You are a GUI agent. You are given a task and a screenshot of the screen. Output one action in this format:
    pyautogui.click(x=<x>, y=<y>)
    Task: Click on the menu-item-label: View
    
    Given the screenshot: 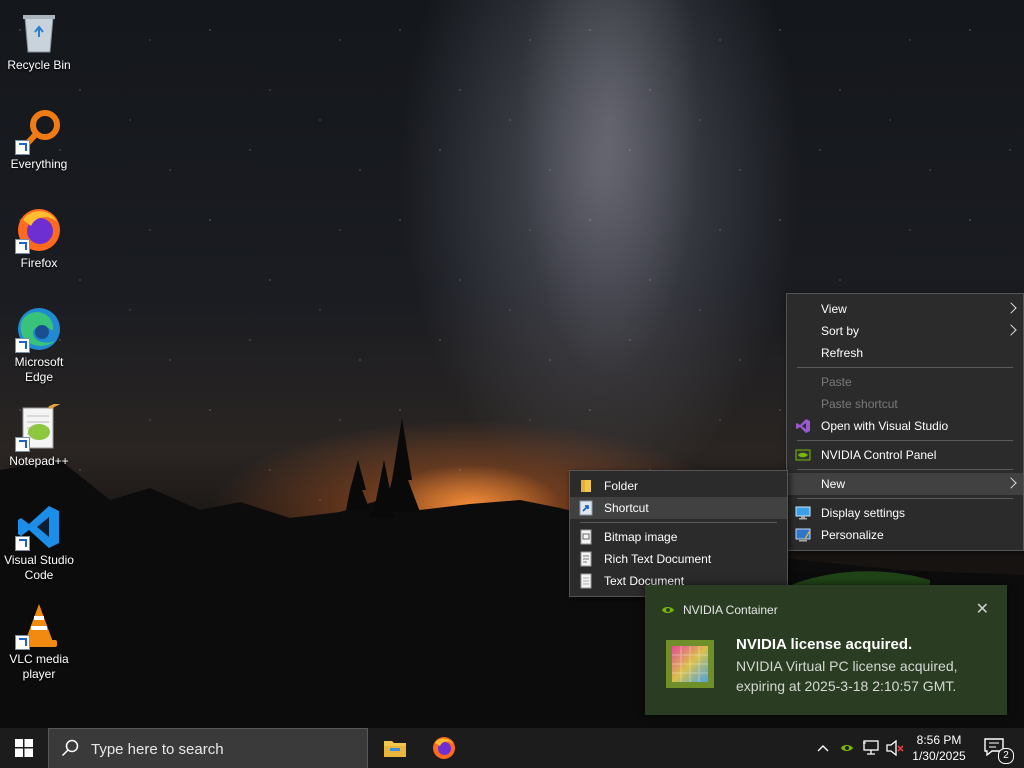 What is the action you would take?
    pyautogui.click(x=834, y=309)
    